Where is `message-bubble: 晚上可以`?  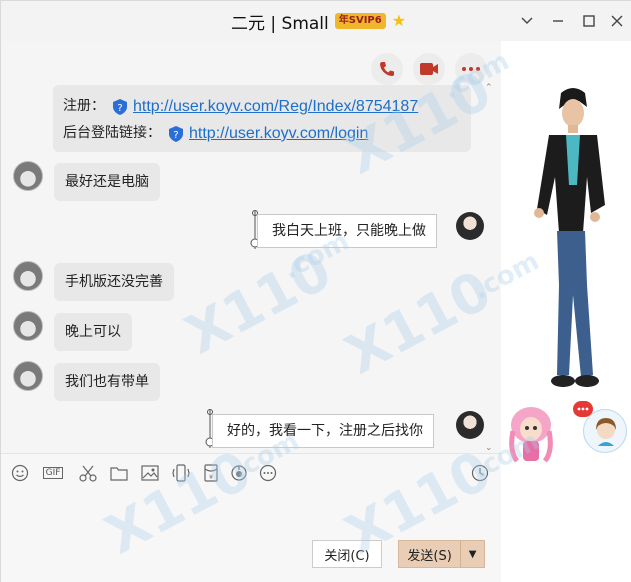
message-bubble: 晚上可以 is located at coordinates (93, 332).